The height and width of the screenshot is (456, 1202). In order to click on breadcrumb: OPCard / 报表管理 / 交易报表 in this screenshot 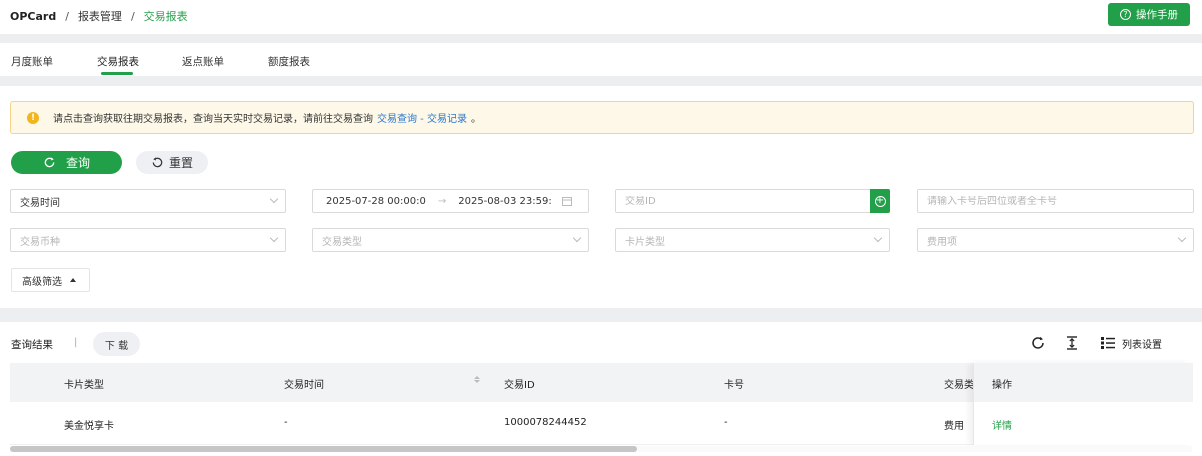, I will do `click(99, 16)`.